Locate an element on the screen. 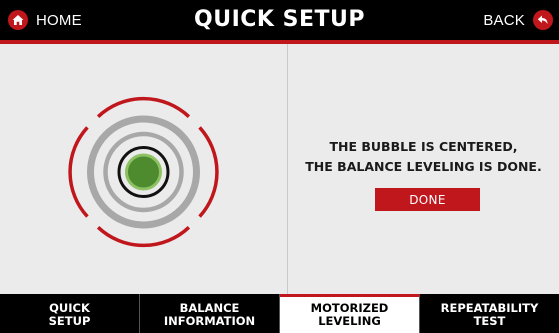  page-title: QUICK SETUP is located at coordinates (279, 19).